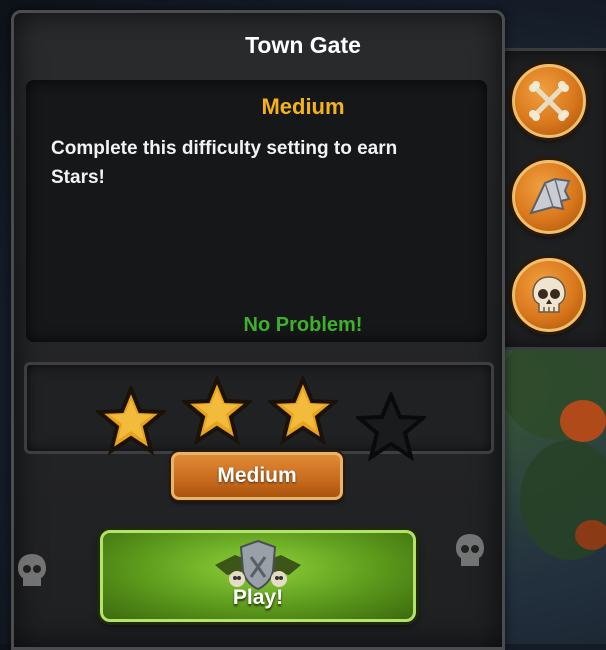 This screenshot has width=606, height=650. I want to click on dialog-title: Town Gate, so click(303, 45).